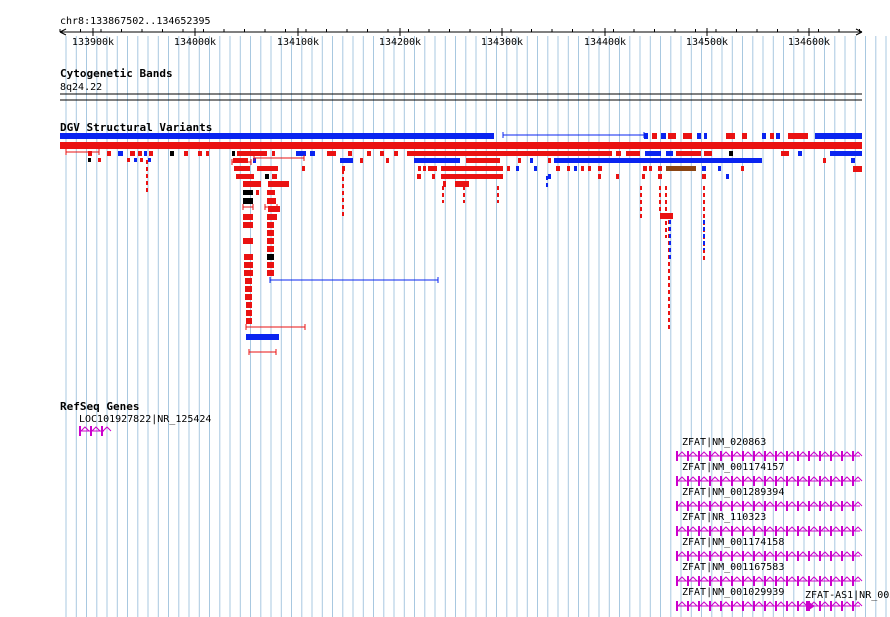 The height and width of the screenshot is (617, 890). What do you see at coordinates (769, 499) in the screenshot?
I see `refseq-gene: ZFAT|NM_001289394` at bounding box center [769, 499].